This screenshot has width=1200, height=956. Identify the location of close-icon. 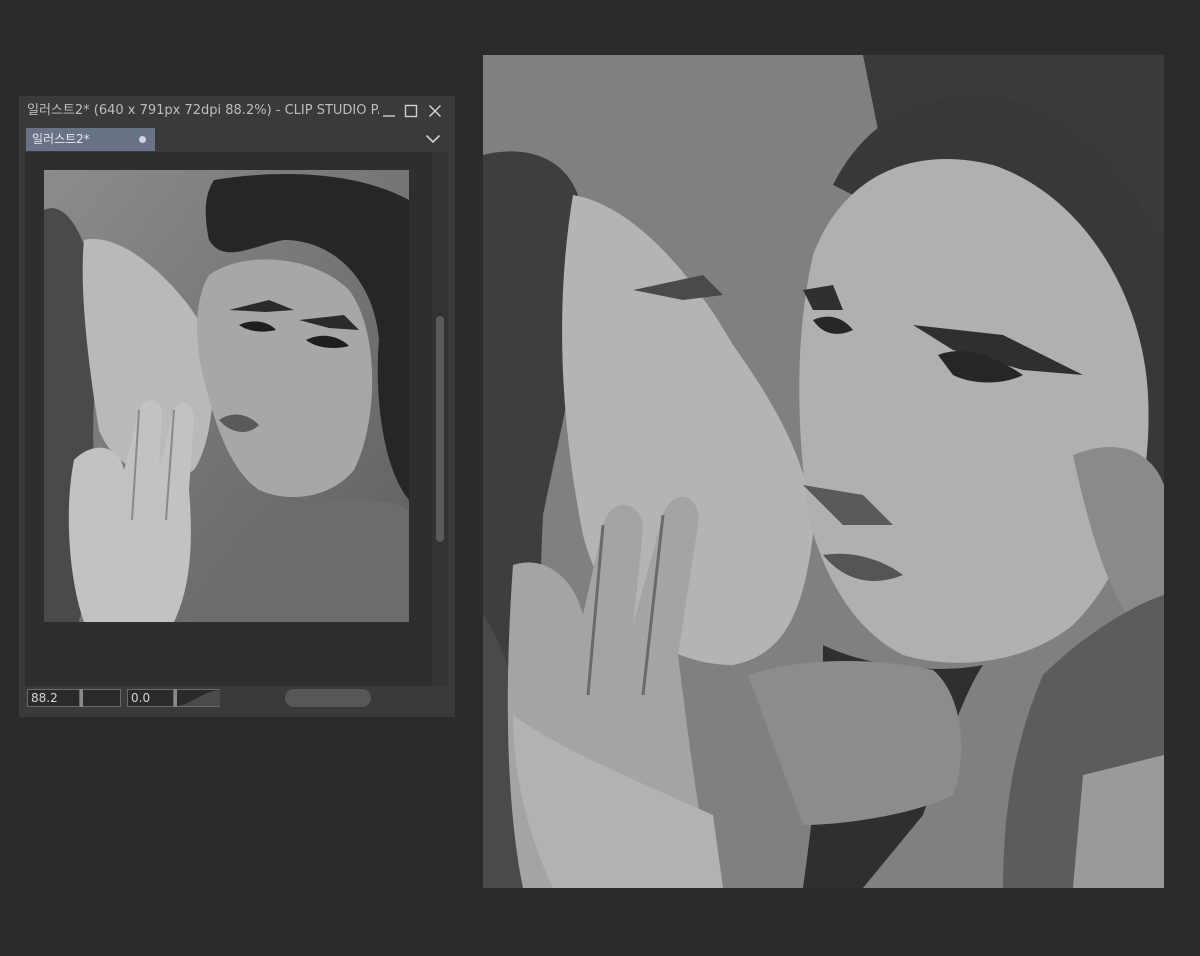
(435, 111).